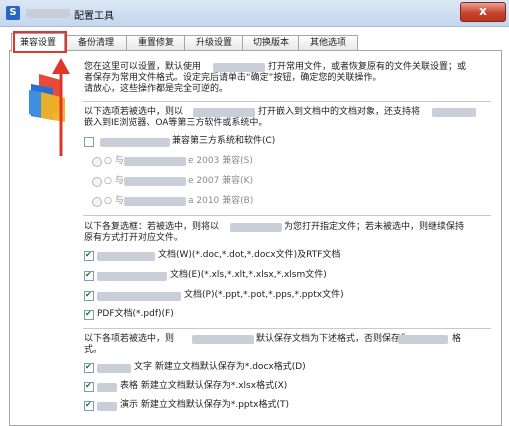  What do you see at coordinates (89, 275) in the screenshot?
I see `assoc-spreadsheet-checkbox` at bounding box center [89, 275].